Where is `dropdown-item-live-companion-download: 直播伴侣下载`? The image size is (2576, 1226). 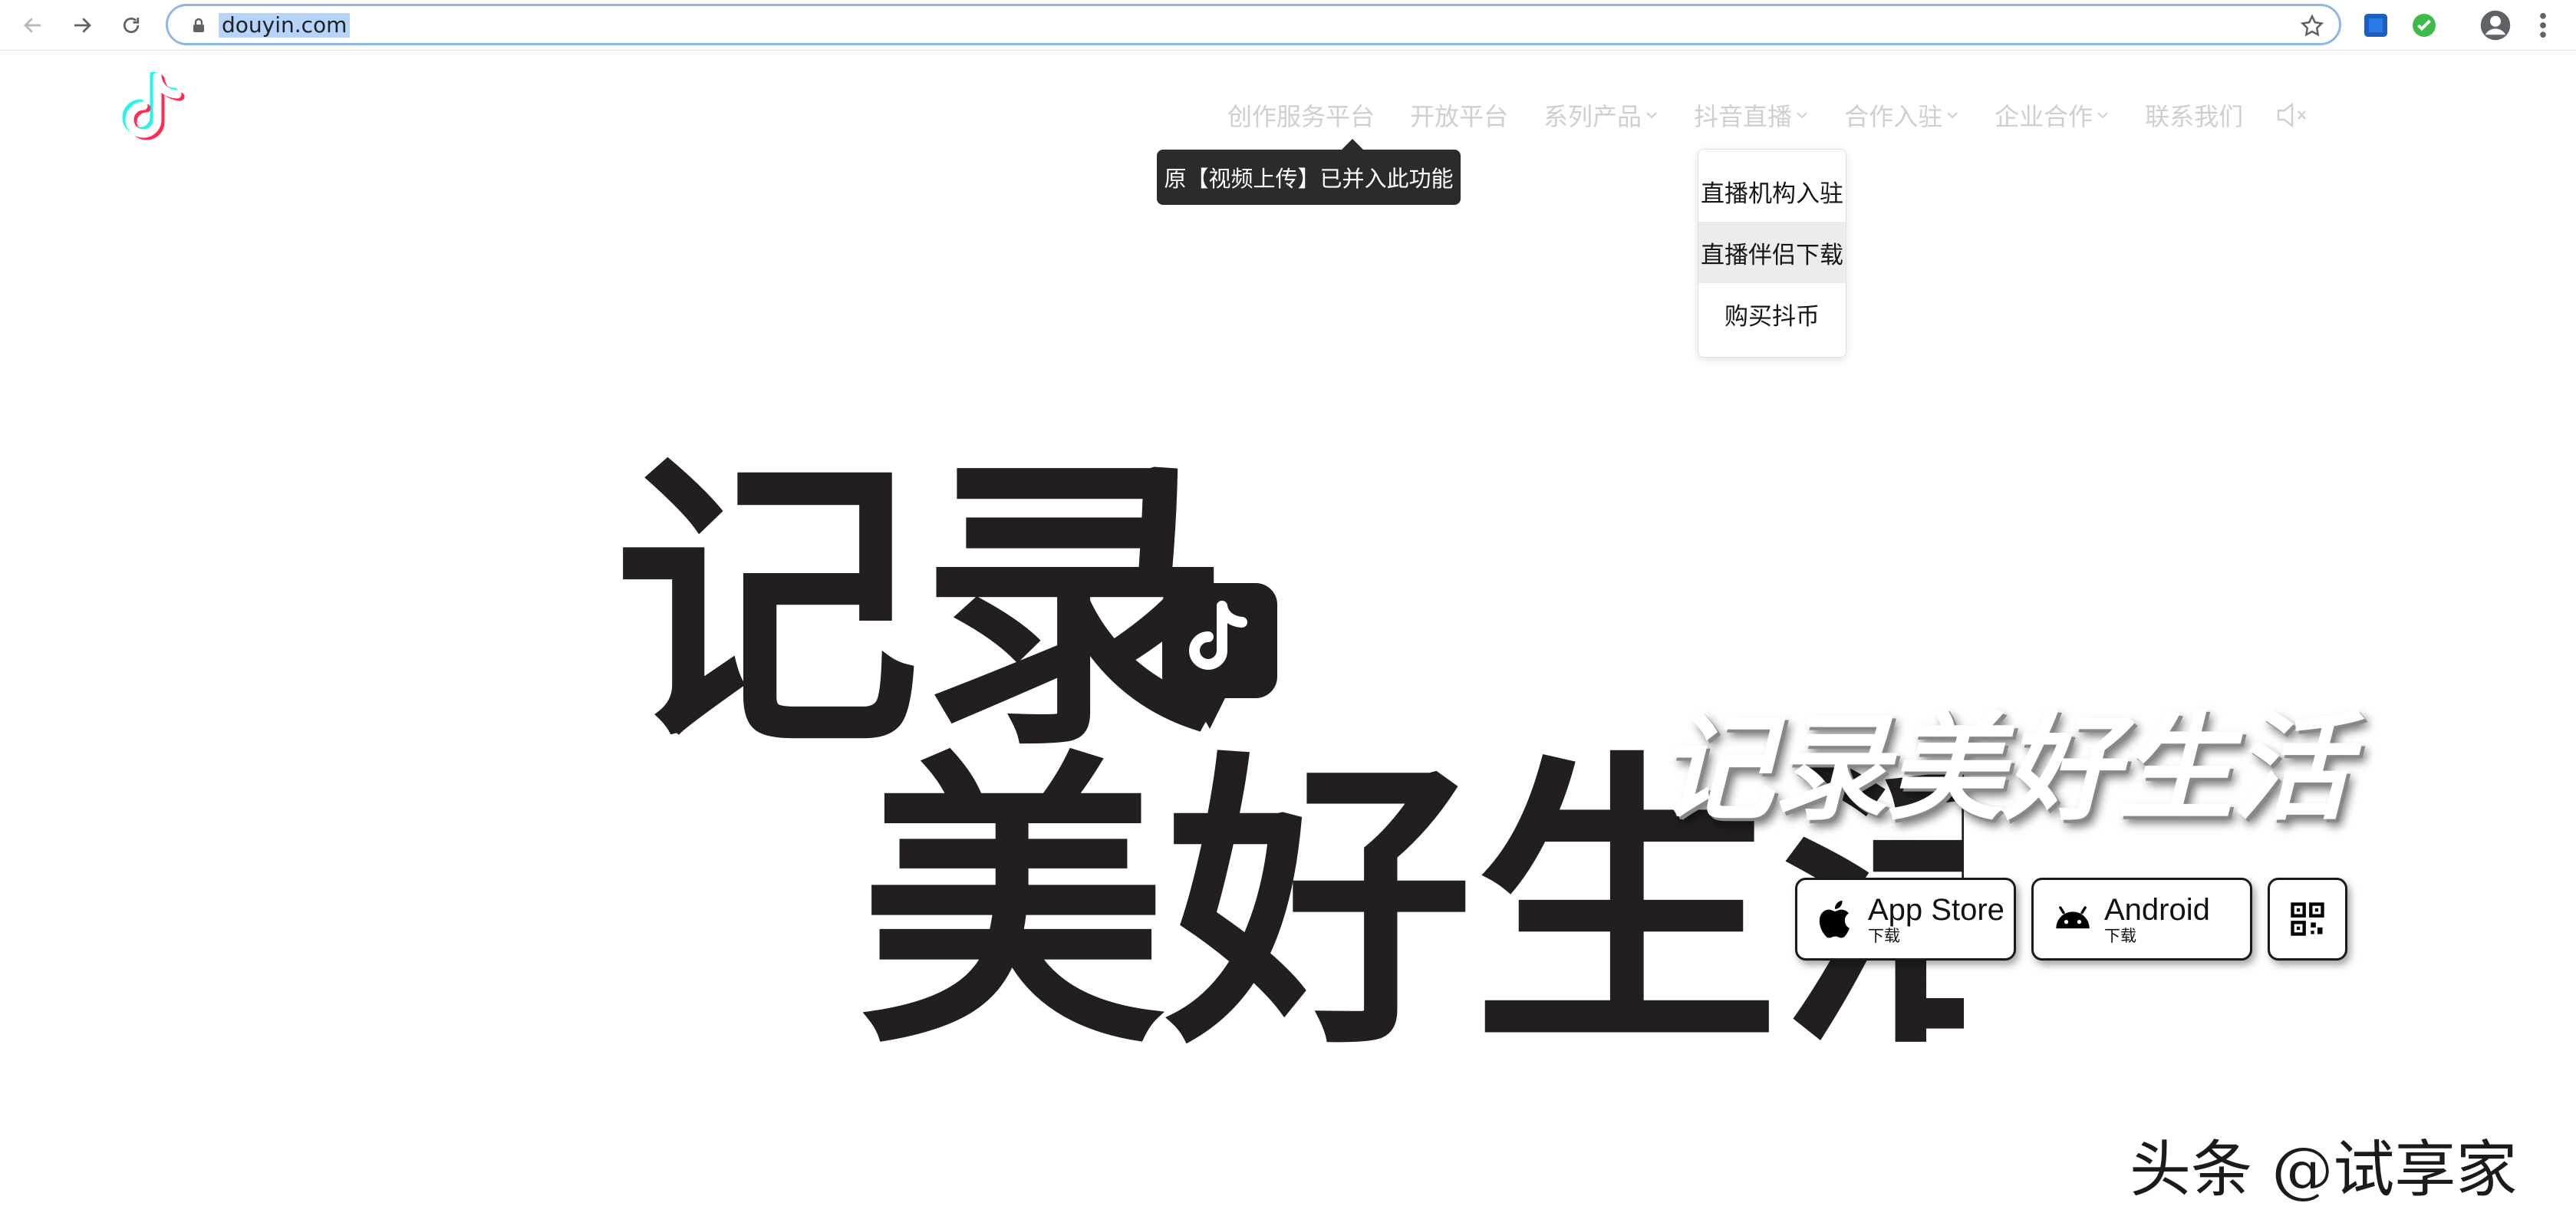
dropdown-item-live-companion-download: 直播伴侣下载 is located at coordinates (1772, 252).